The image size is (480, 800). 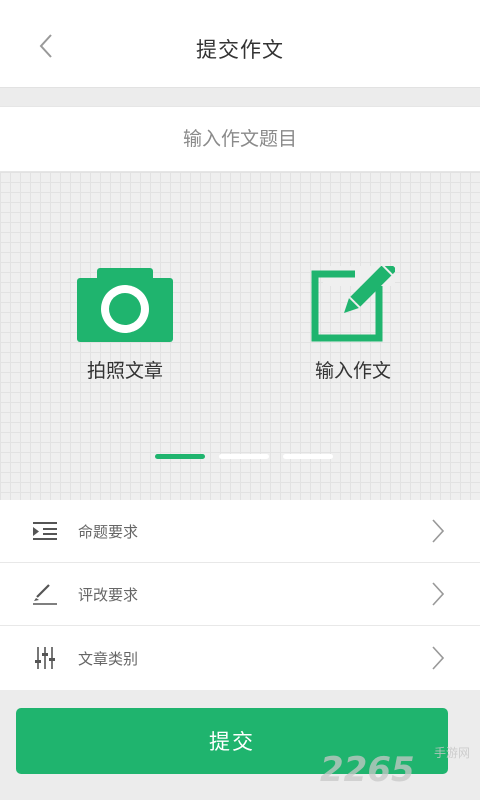 What do you see at coordinates (240, 531) in the screenshot?
I see `settings-item-topic-requirements: 命题要求` at bounding box center [240, 531].